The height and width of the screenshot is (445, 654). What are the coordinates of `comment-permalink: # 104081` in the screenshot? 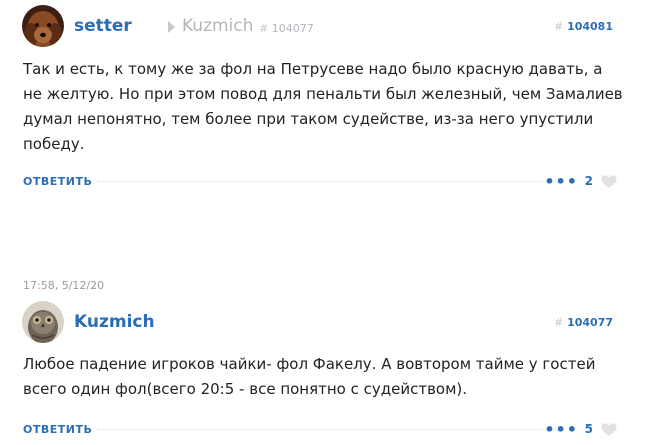 It's located at (583, 26).